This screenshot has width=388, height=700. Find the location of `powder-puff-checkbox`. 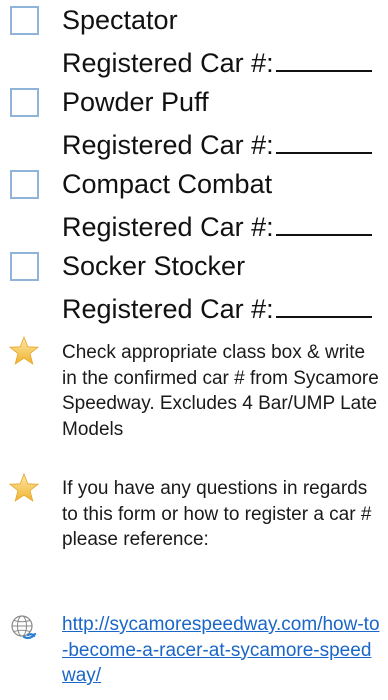

powder-puff-checkbox is located at coordinates (24, 102).